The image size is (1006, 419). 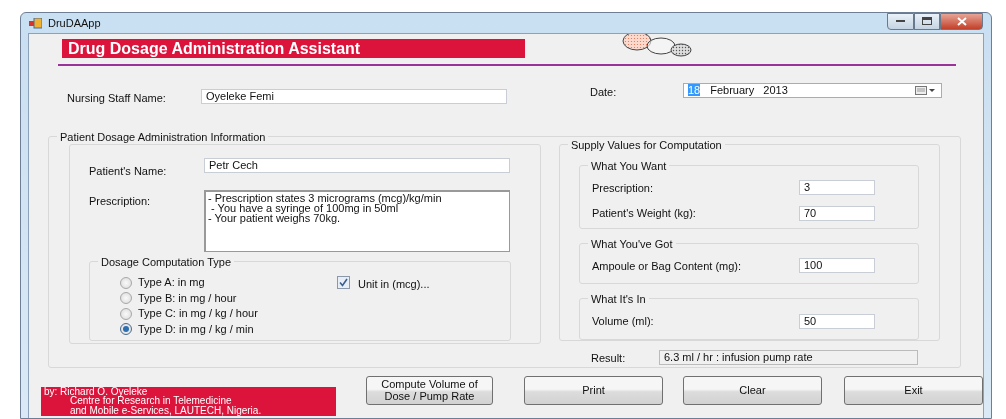 What do you see at coordinates (836, 213) in the screenshot?
I see `input-field: 70` at bounding box center [836, 213].